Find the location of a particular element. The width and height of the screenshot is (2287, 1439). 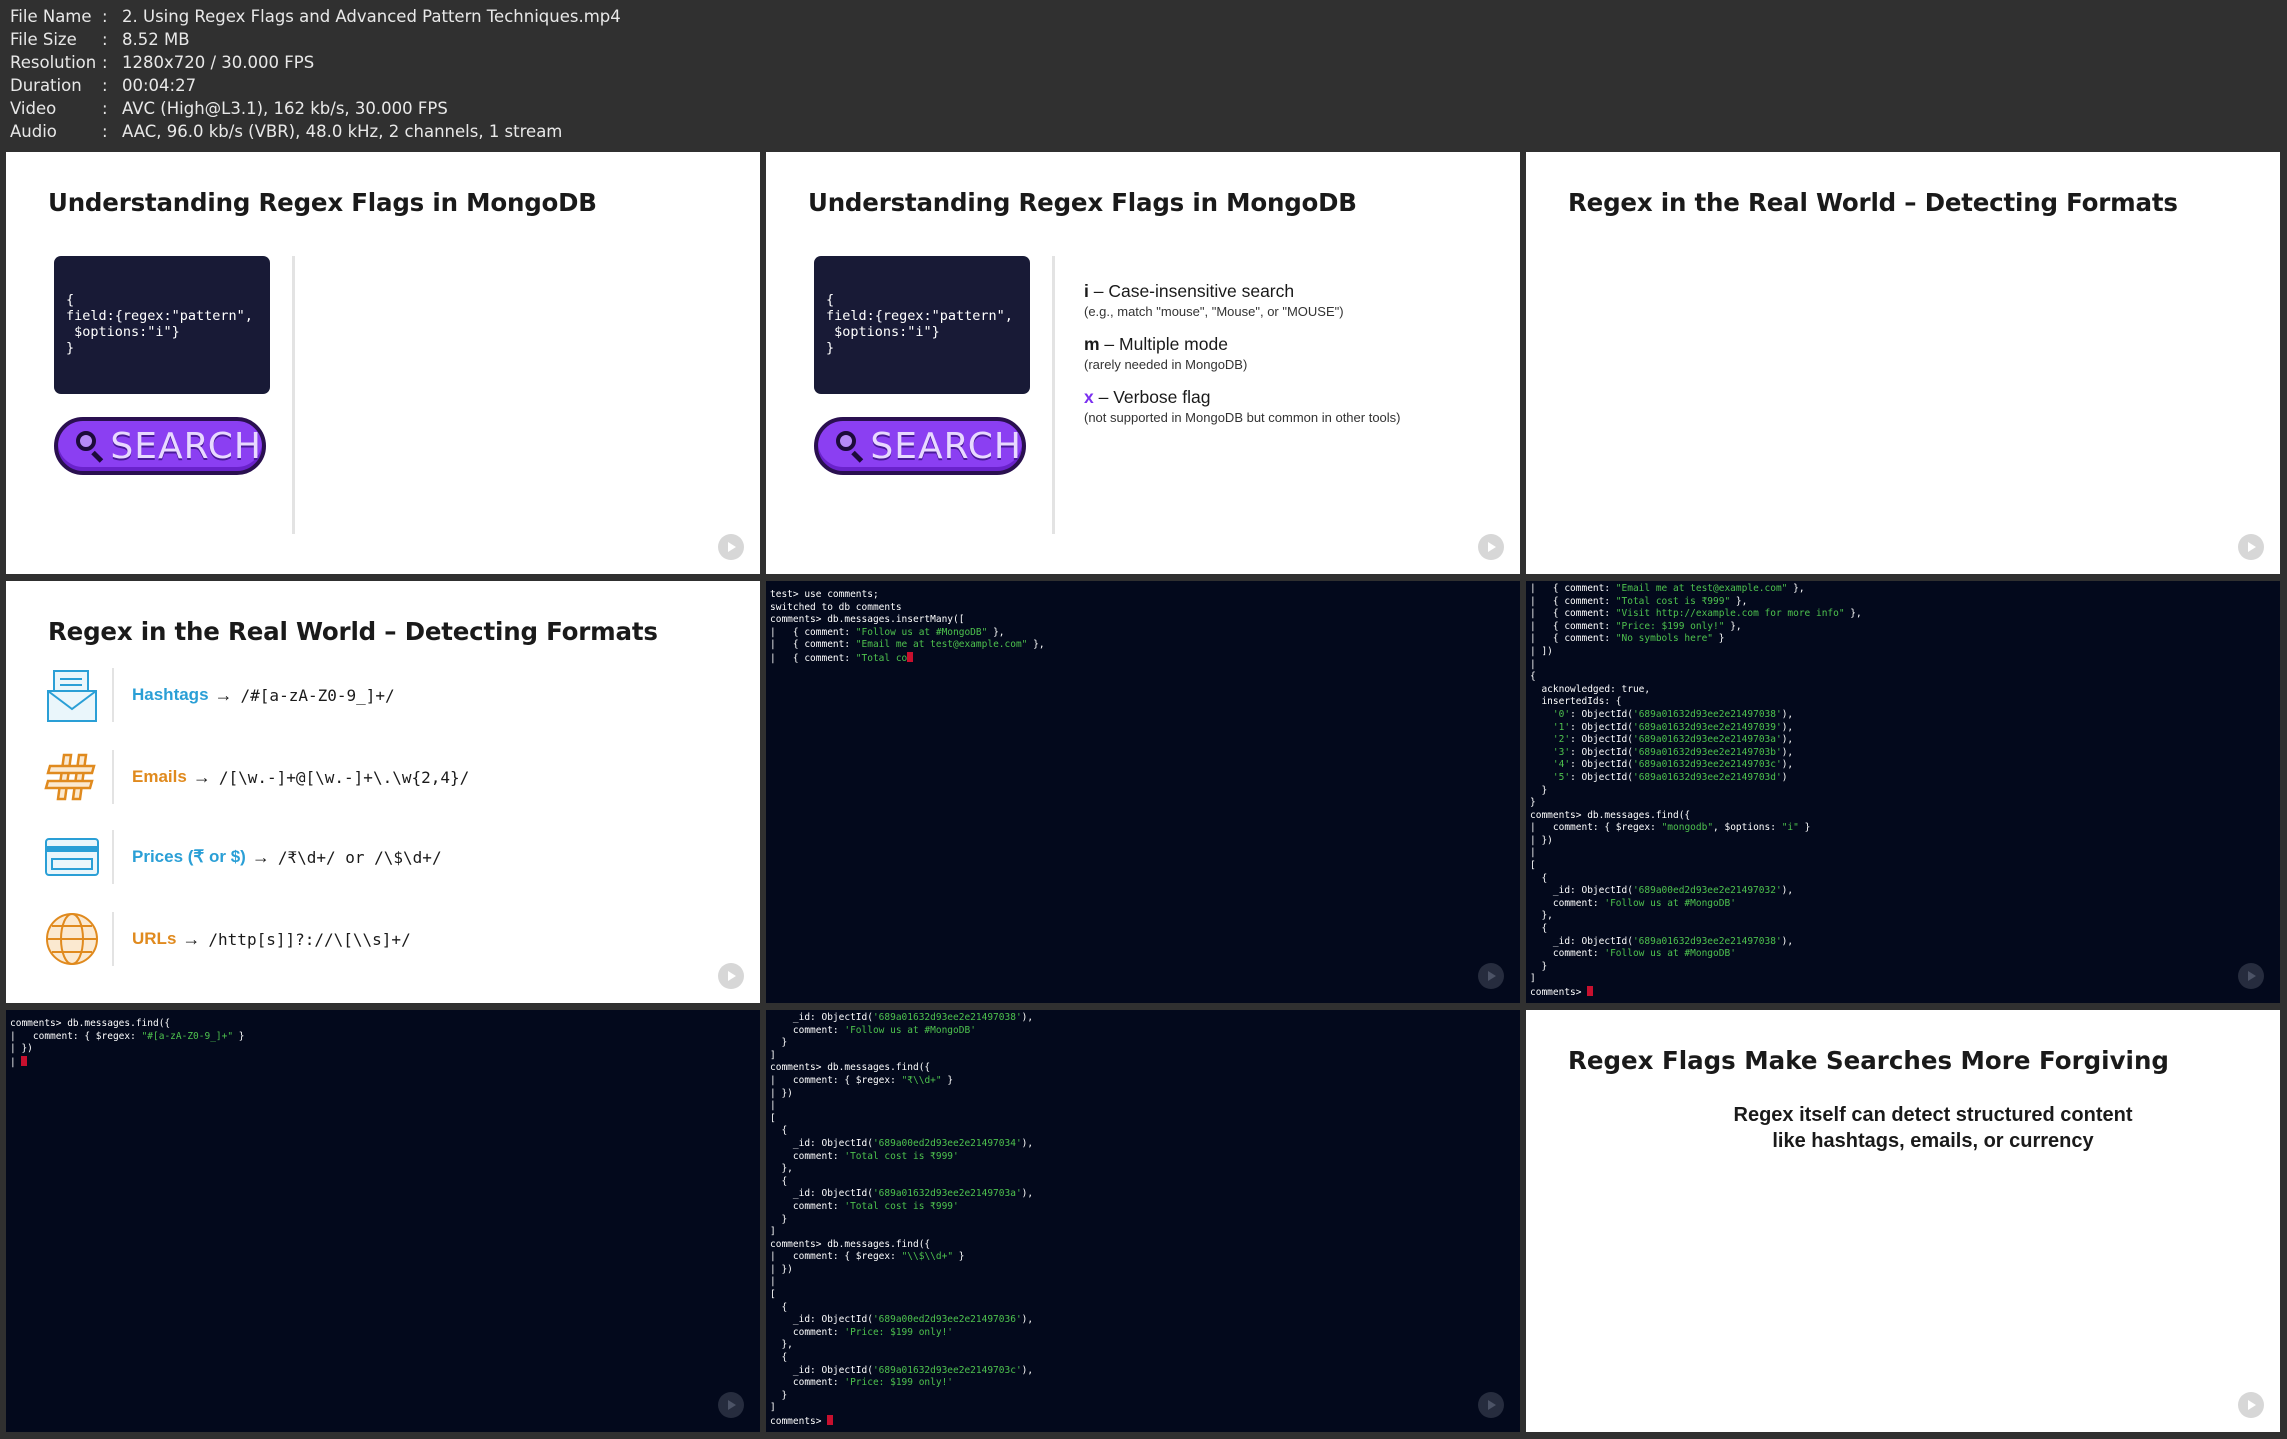

format-name: Emails is located at coordinates (159, 776).